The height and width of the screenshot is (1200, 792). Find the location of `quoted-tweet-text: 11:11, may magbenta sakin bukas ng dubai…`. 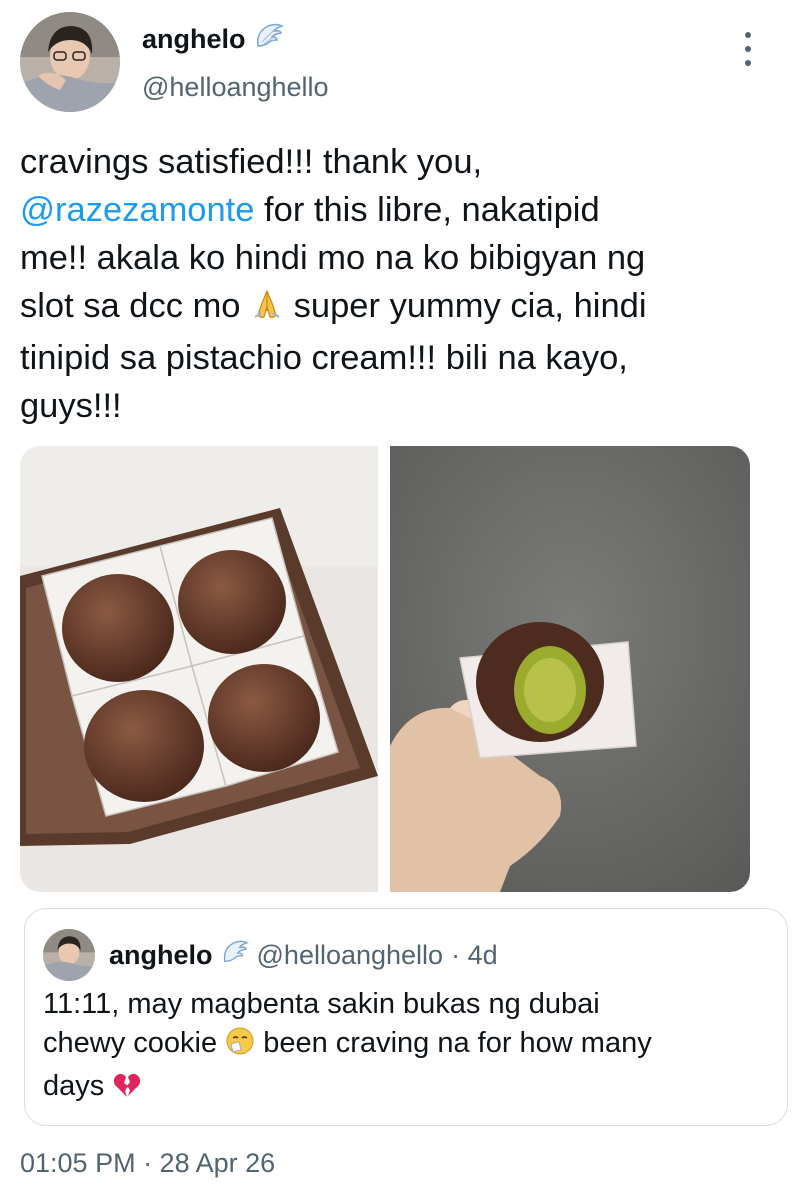

quoted-tweet-text: 11:11, may magbenta sakin bukas ng dubai… is located at coordinates (393, 1047).